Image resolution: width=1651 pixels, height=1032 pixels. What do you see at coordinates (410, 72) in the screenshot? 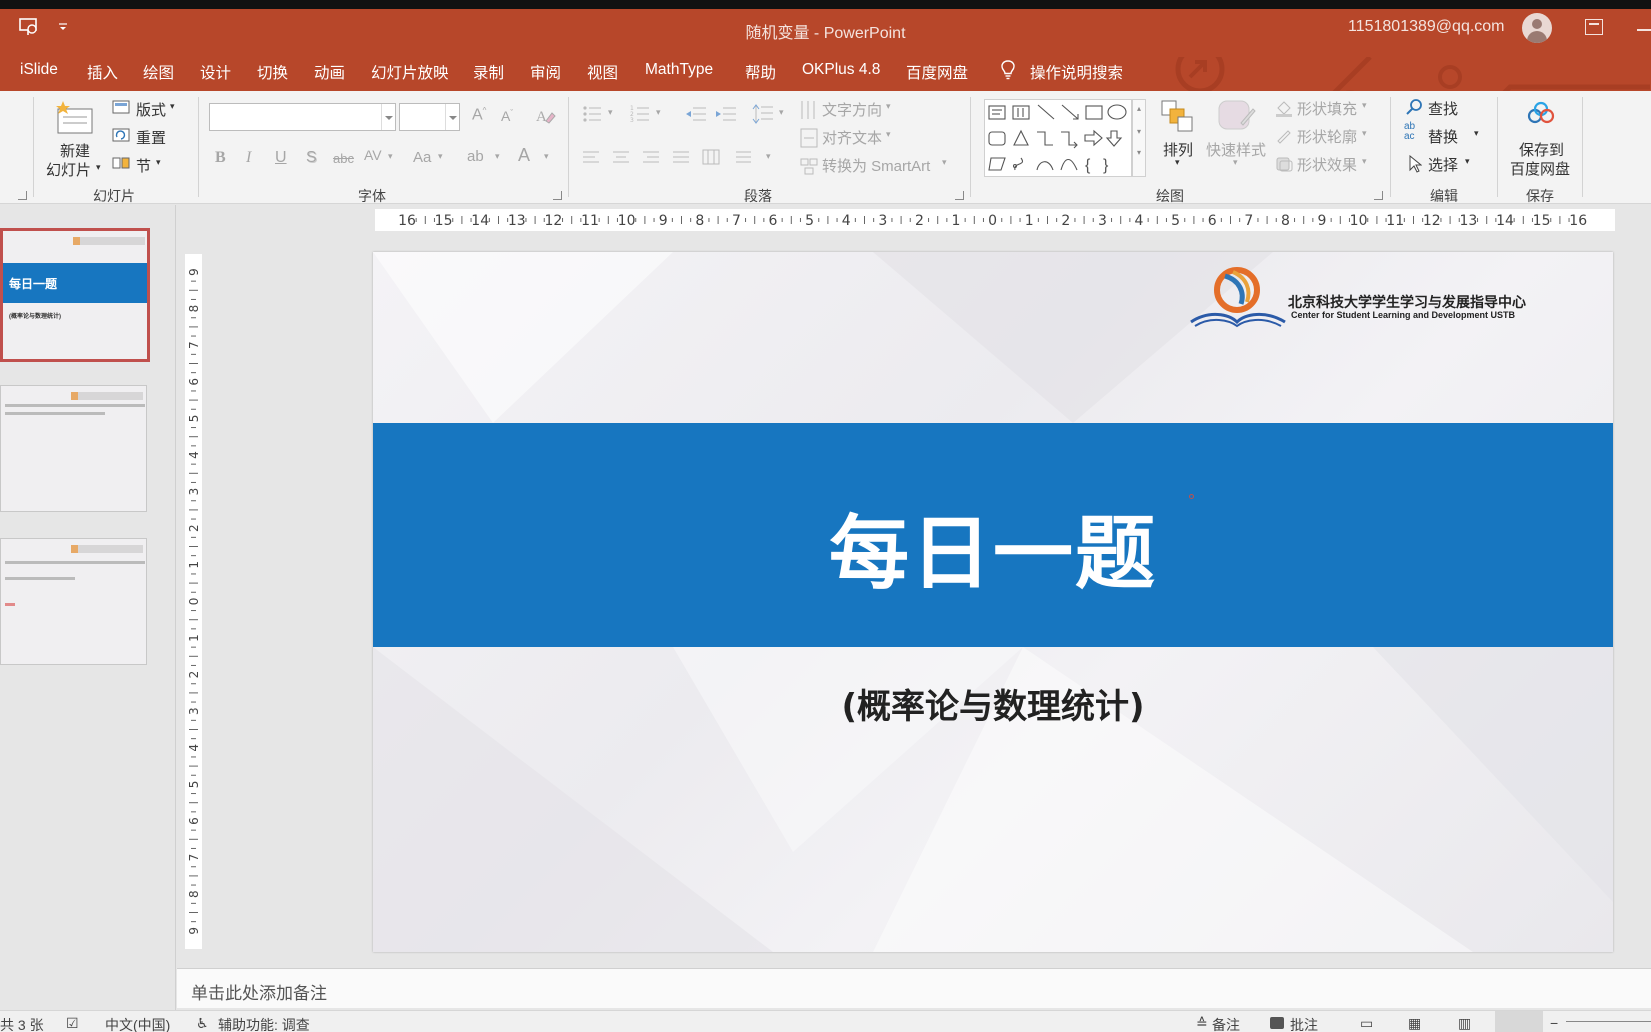
I see `tab-slideshow: 幻灯片放映` at bounding box center [410, 72].